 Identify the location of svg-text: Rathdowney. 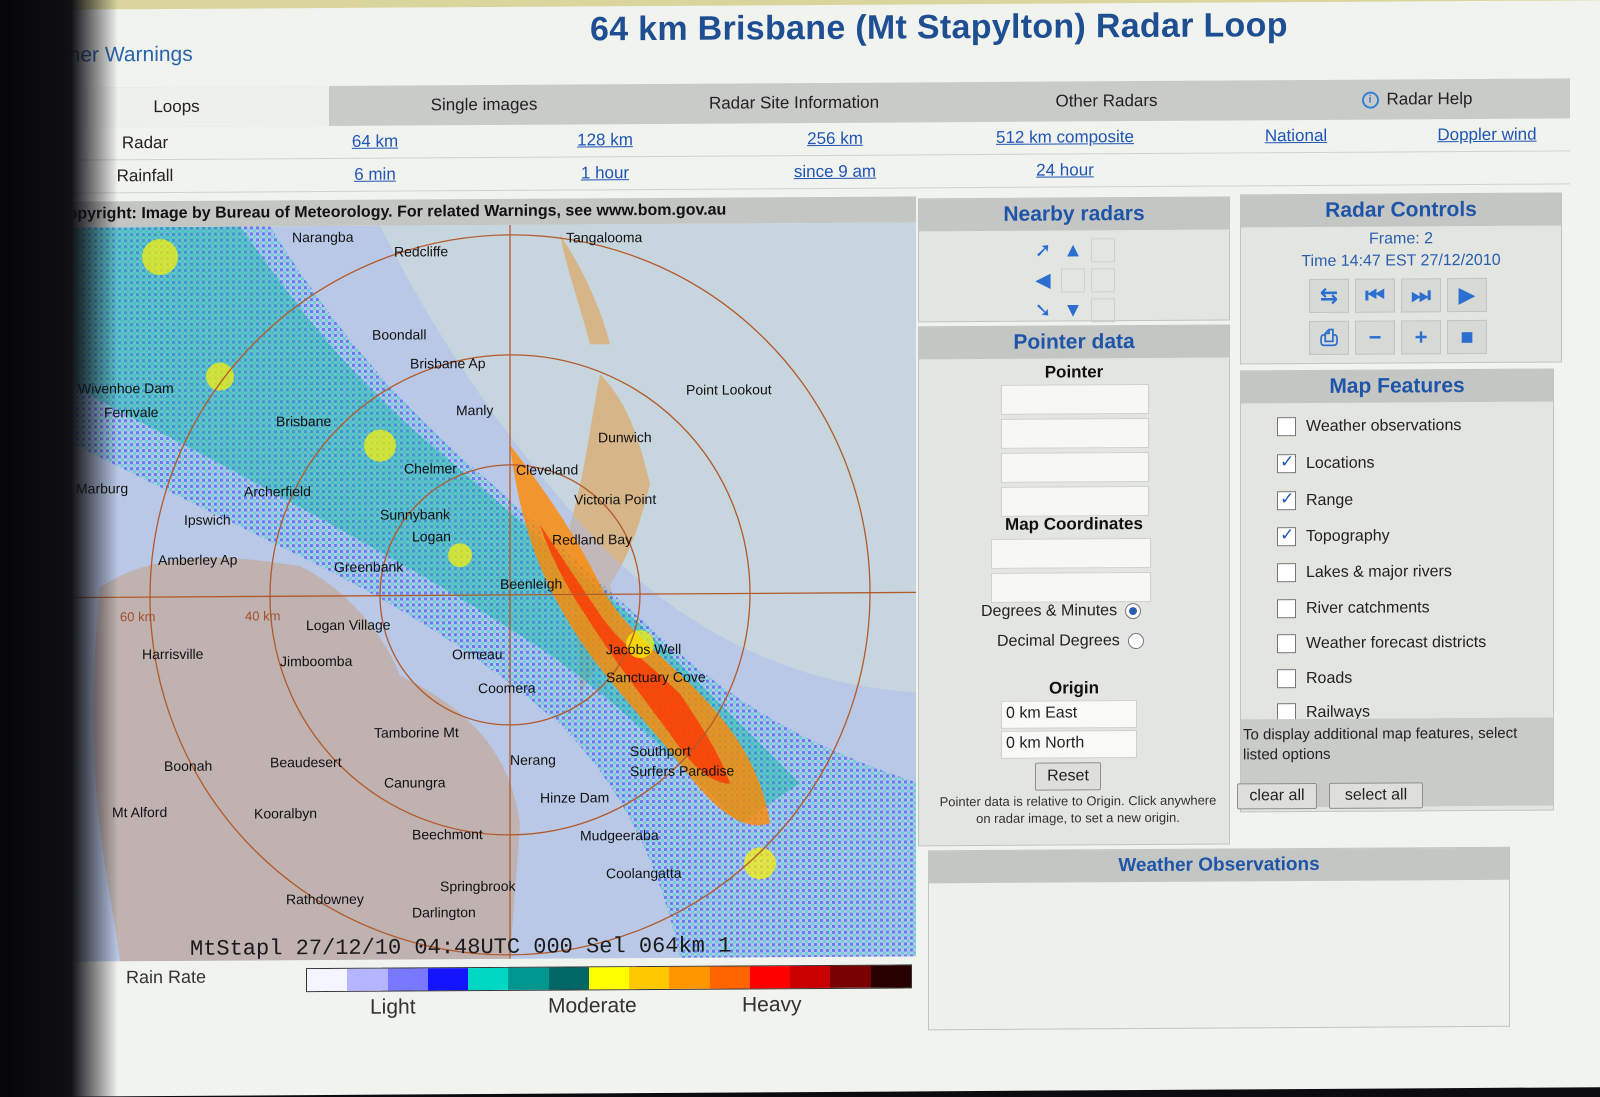
(325, 899).